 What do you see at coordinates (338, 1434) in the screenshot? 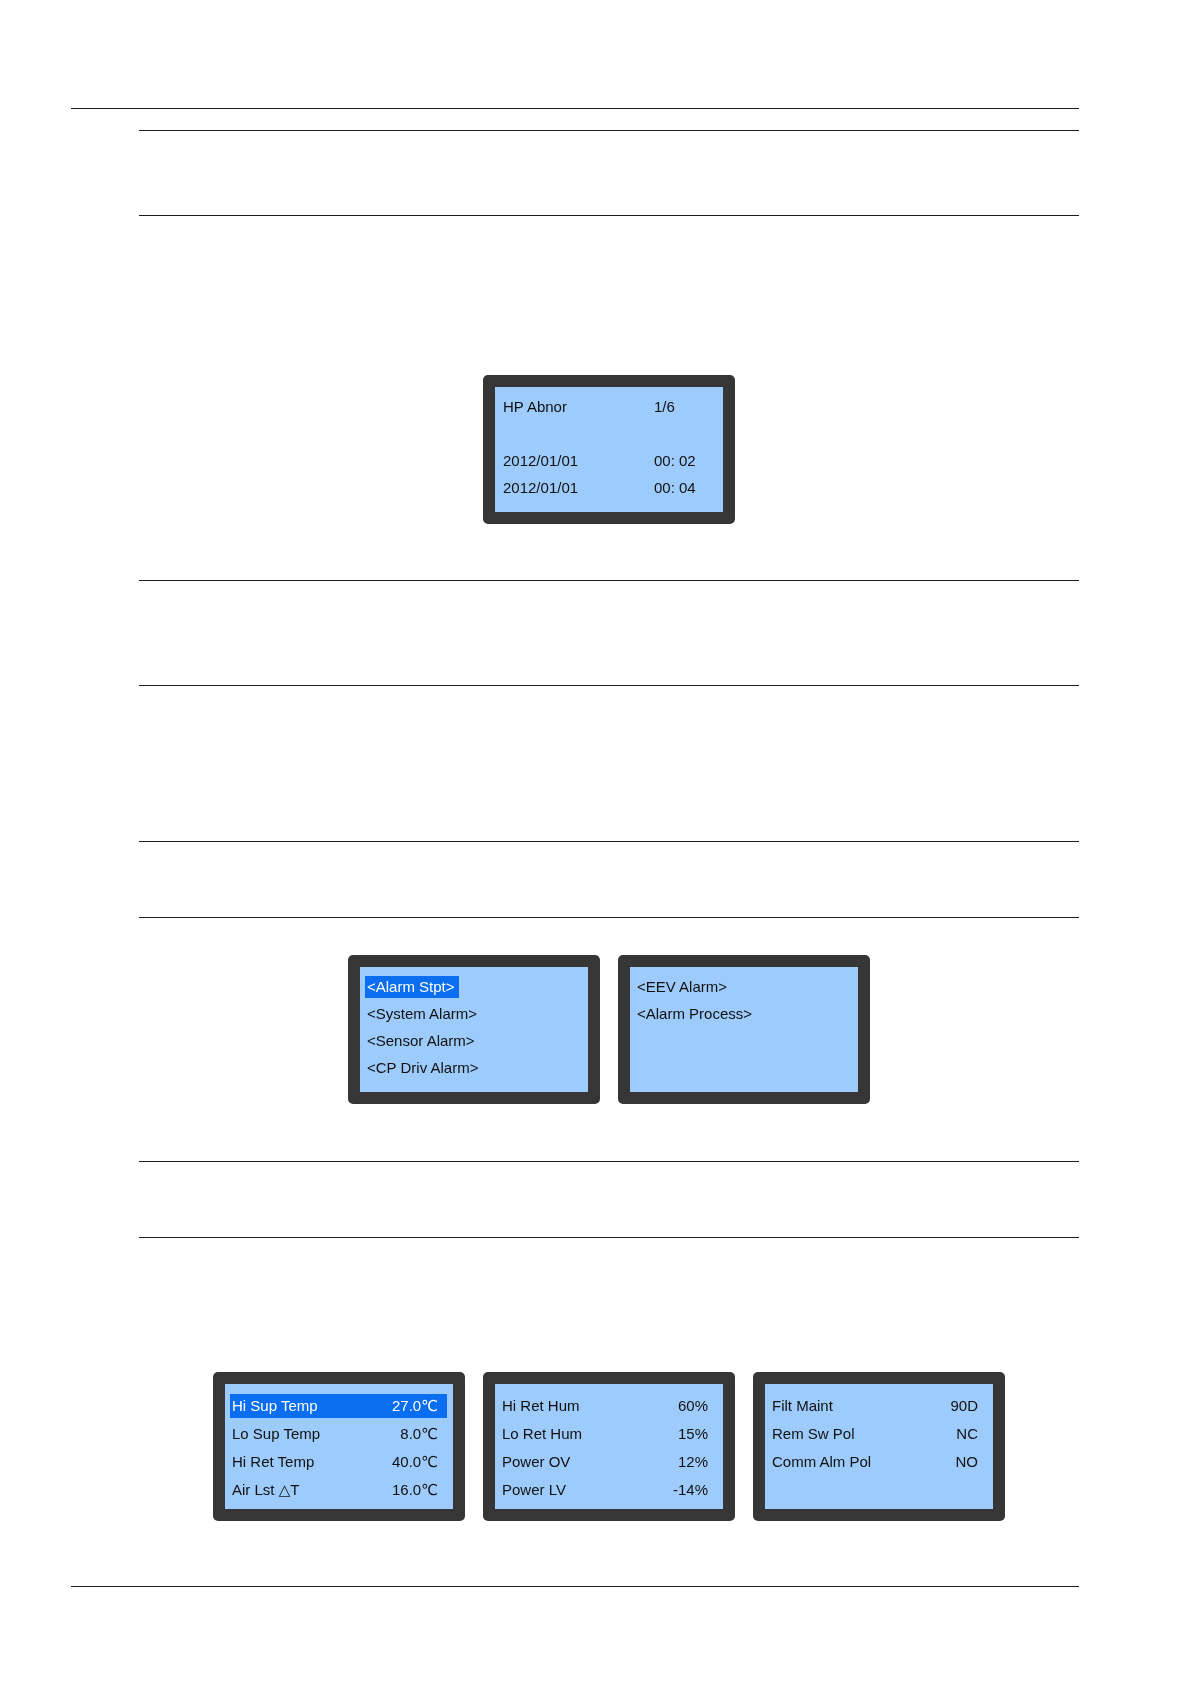
I see `param-row: Lo Sup Temp 8.0℃` at bounding box center [338, 1434].